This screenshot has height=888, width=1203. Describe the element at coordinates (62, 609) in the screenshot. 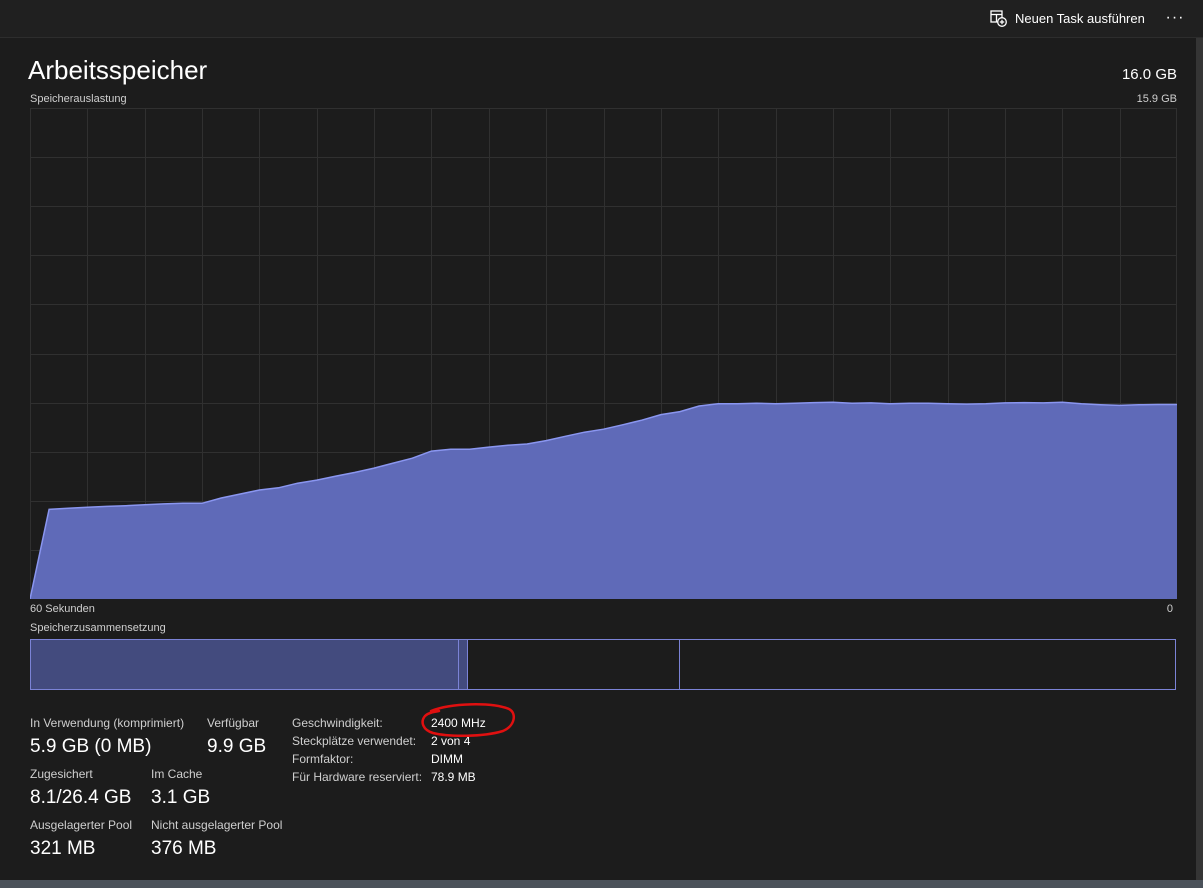

I see `chart-x-left-label: 60 Sekunden` at that location.